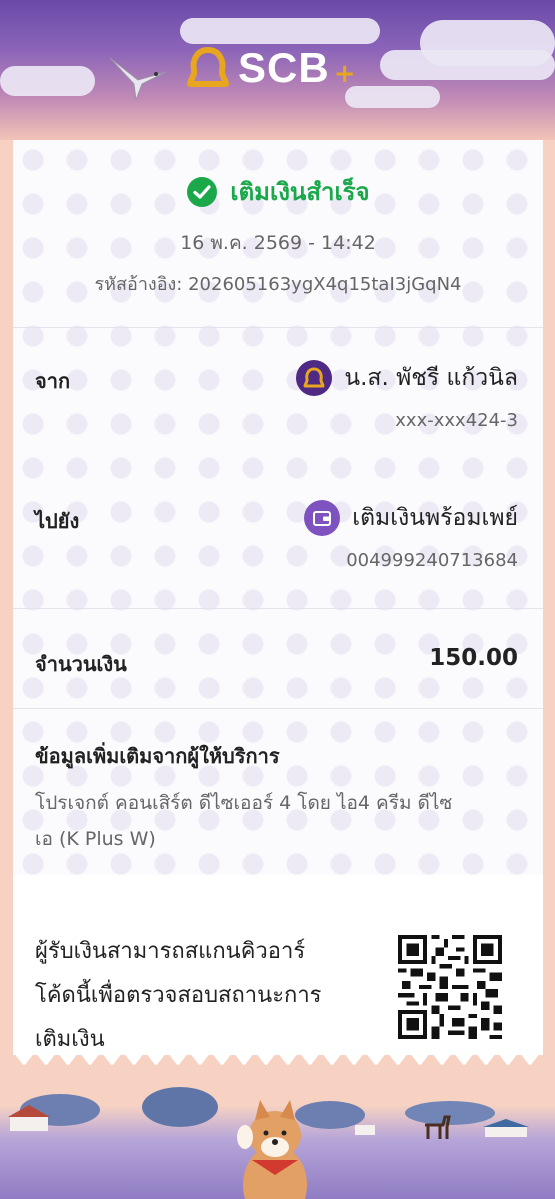  Describe the element at coordinates (432, 560) in the screenshot. I see `to-account: 004999240713684` at that location.